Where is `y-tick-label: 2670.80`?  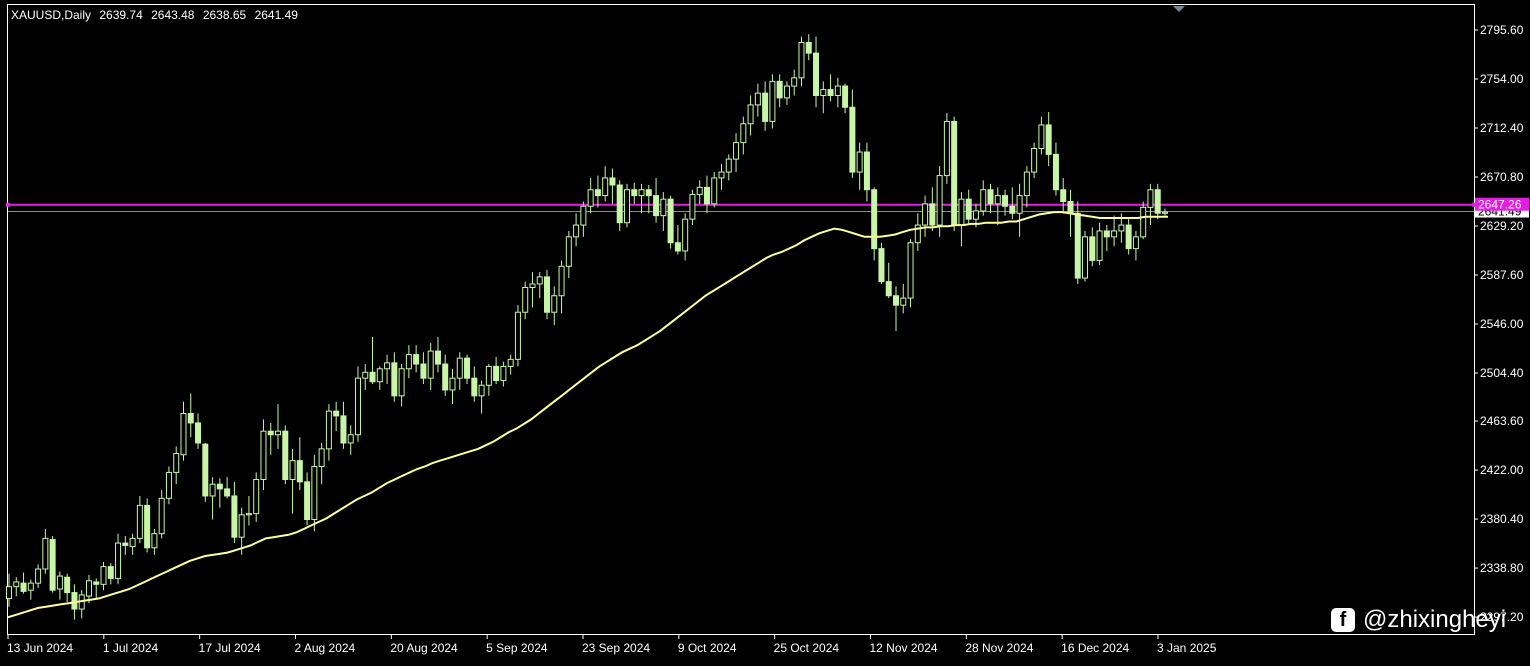
y-tick-label: 2670.80 is located at coordinates (1502, 177).